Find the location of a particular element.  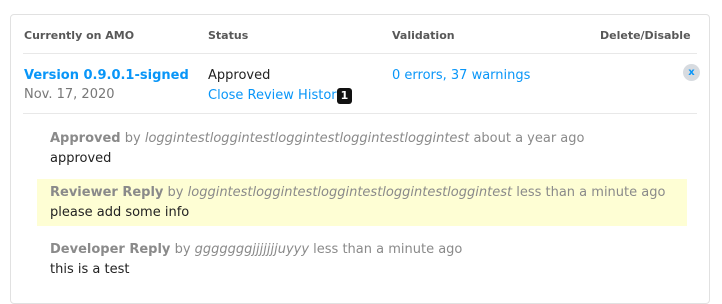

version-status: Approved is located at coordinates (239, 75).